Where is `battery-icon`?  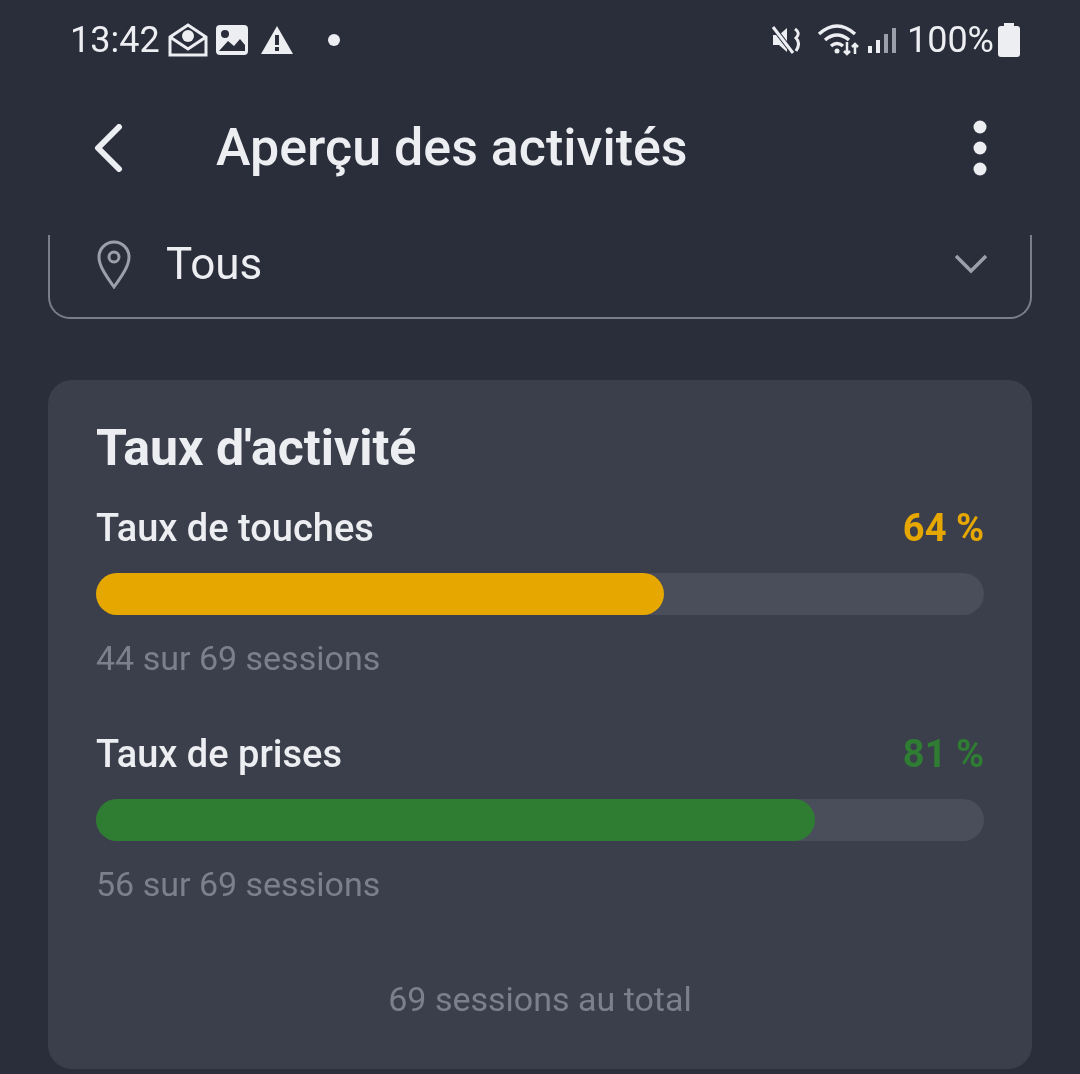 battery-icon is located at coordinates (1009, 40).